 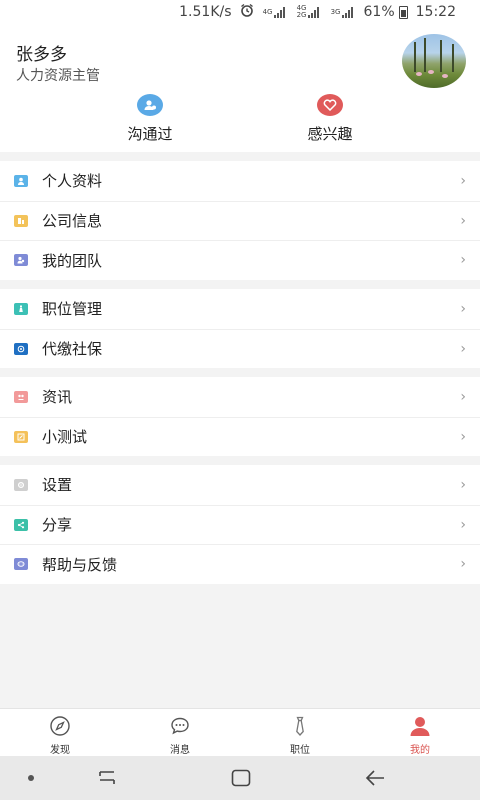 I want to click on menu-item-social-insurance: 代缴社保 ›, so click(x=240, y=348).